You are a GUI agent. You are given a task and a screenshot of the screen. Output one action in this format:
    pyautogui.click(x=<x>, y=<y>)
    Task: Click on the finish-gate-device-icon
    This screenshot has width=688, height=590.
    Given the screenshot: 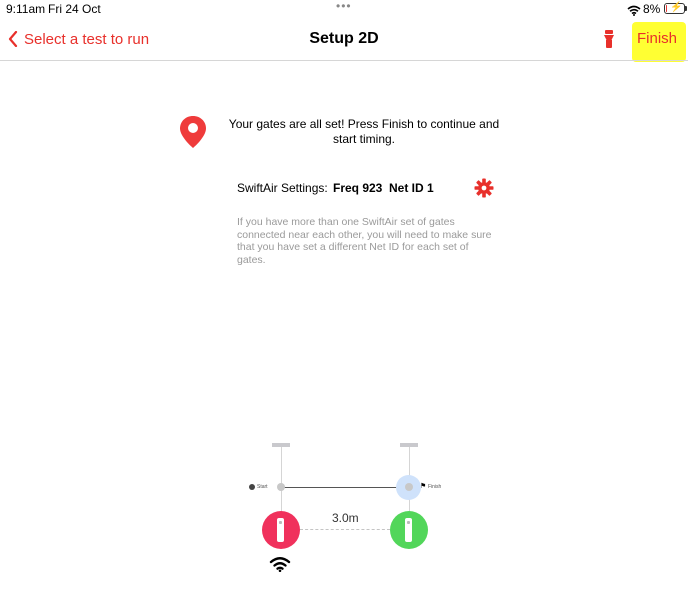 What is the action you would take?
    pyautogui.click(x=408, y=530)
    